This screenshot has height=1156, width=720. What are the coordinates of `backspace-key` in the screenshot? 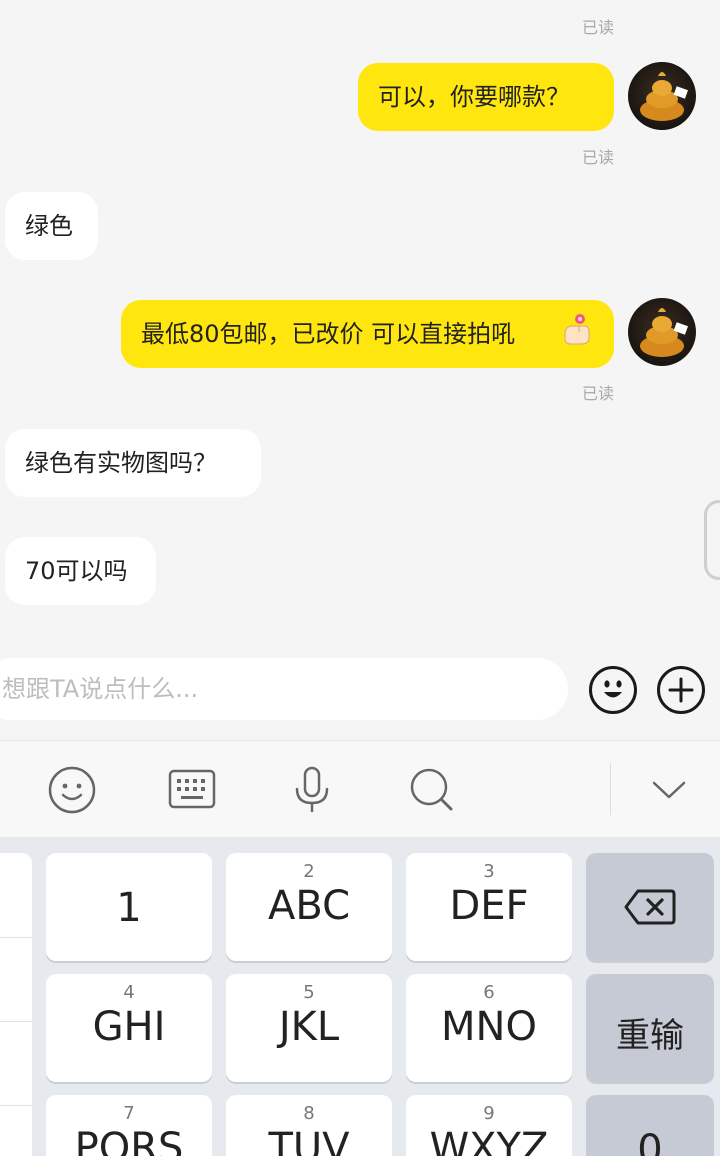 It's located at (650, 907).